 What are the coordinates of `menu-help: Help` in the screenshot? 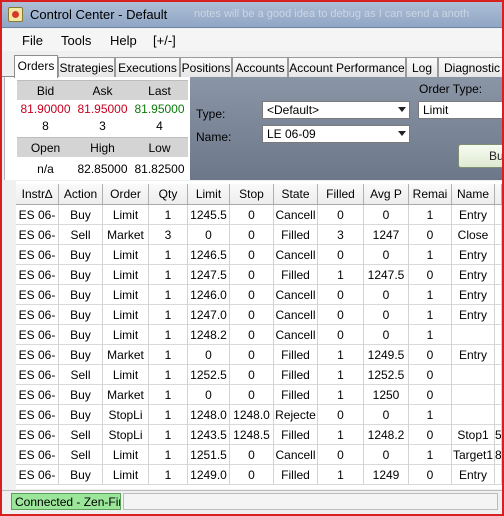 It's located at (123, 40).